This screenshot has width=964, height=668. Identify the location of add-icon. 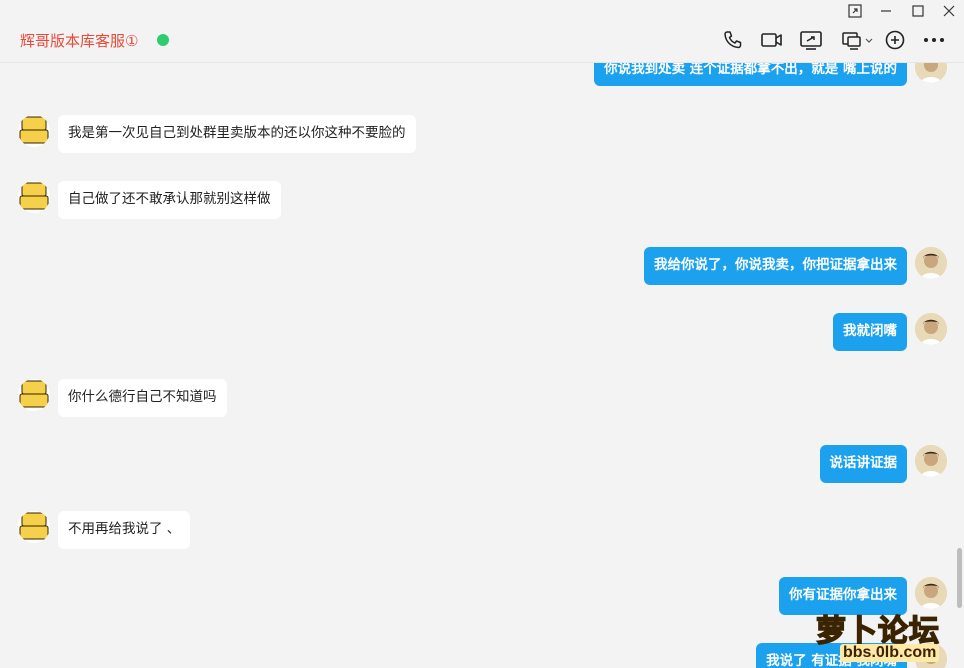
(895, 40).